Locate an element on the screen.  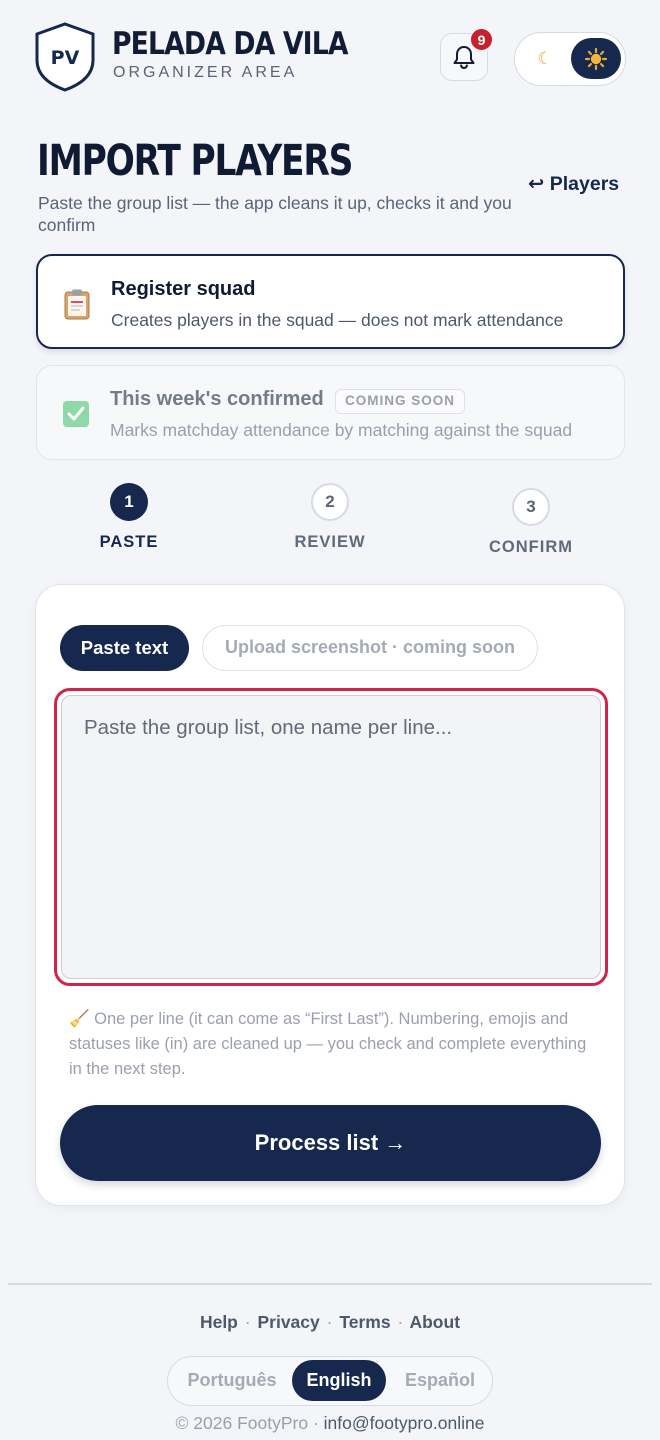
language-option-spanish: Español is located at coordinates (440, 1380).